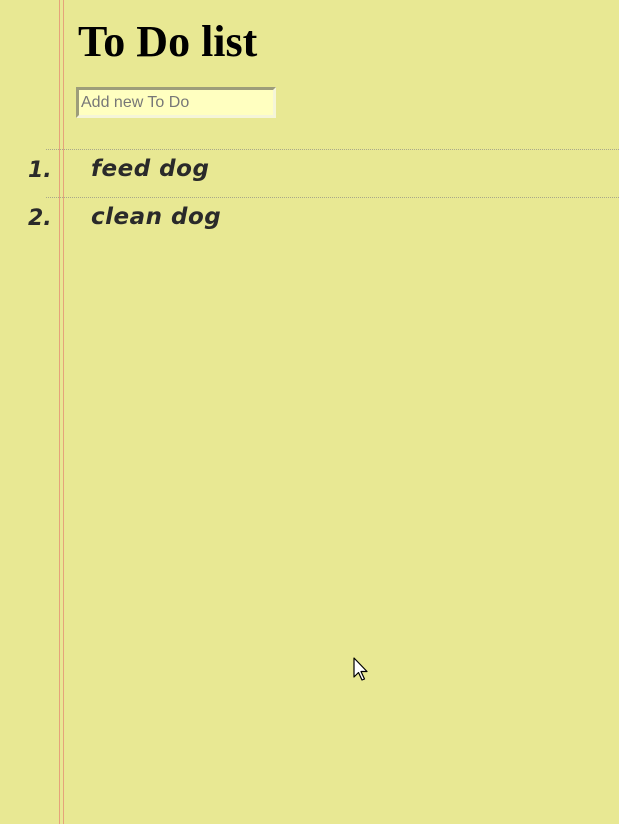 The height and width of the screenshot is (824, 619). What do you see at coordinates (176, 102) in the screenshot?
I see `new-todo-input` at bounding box center [176, 102].